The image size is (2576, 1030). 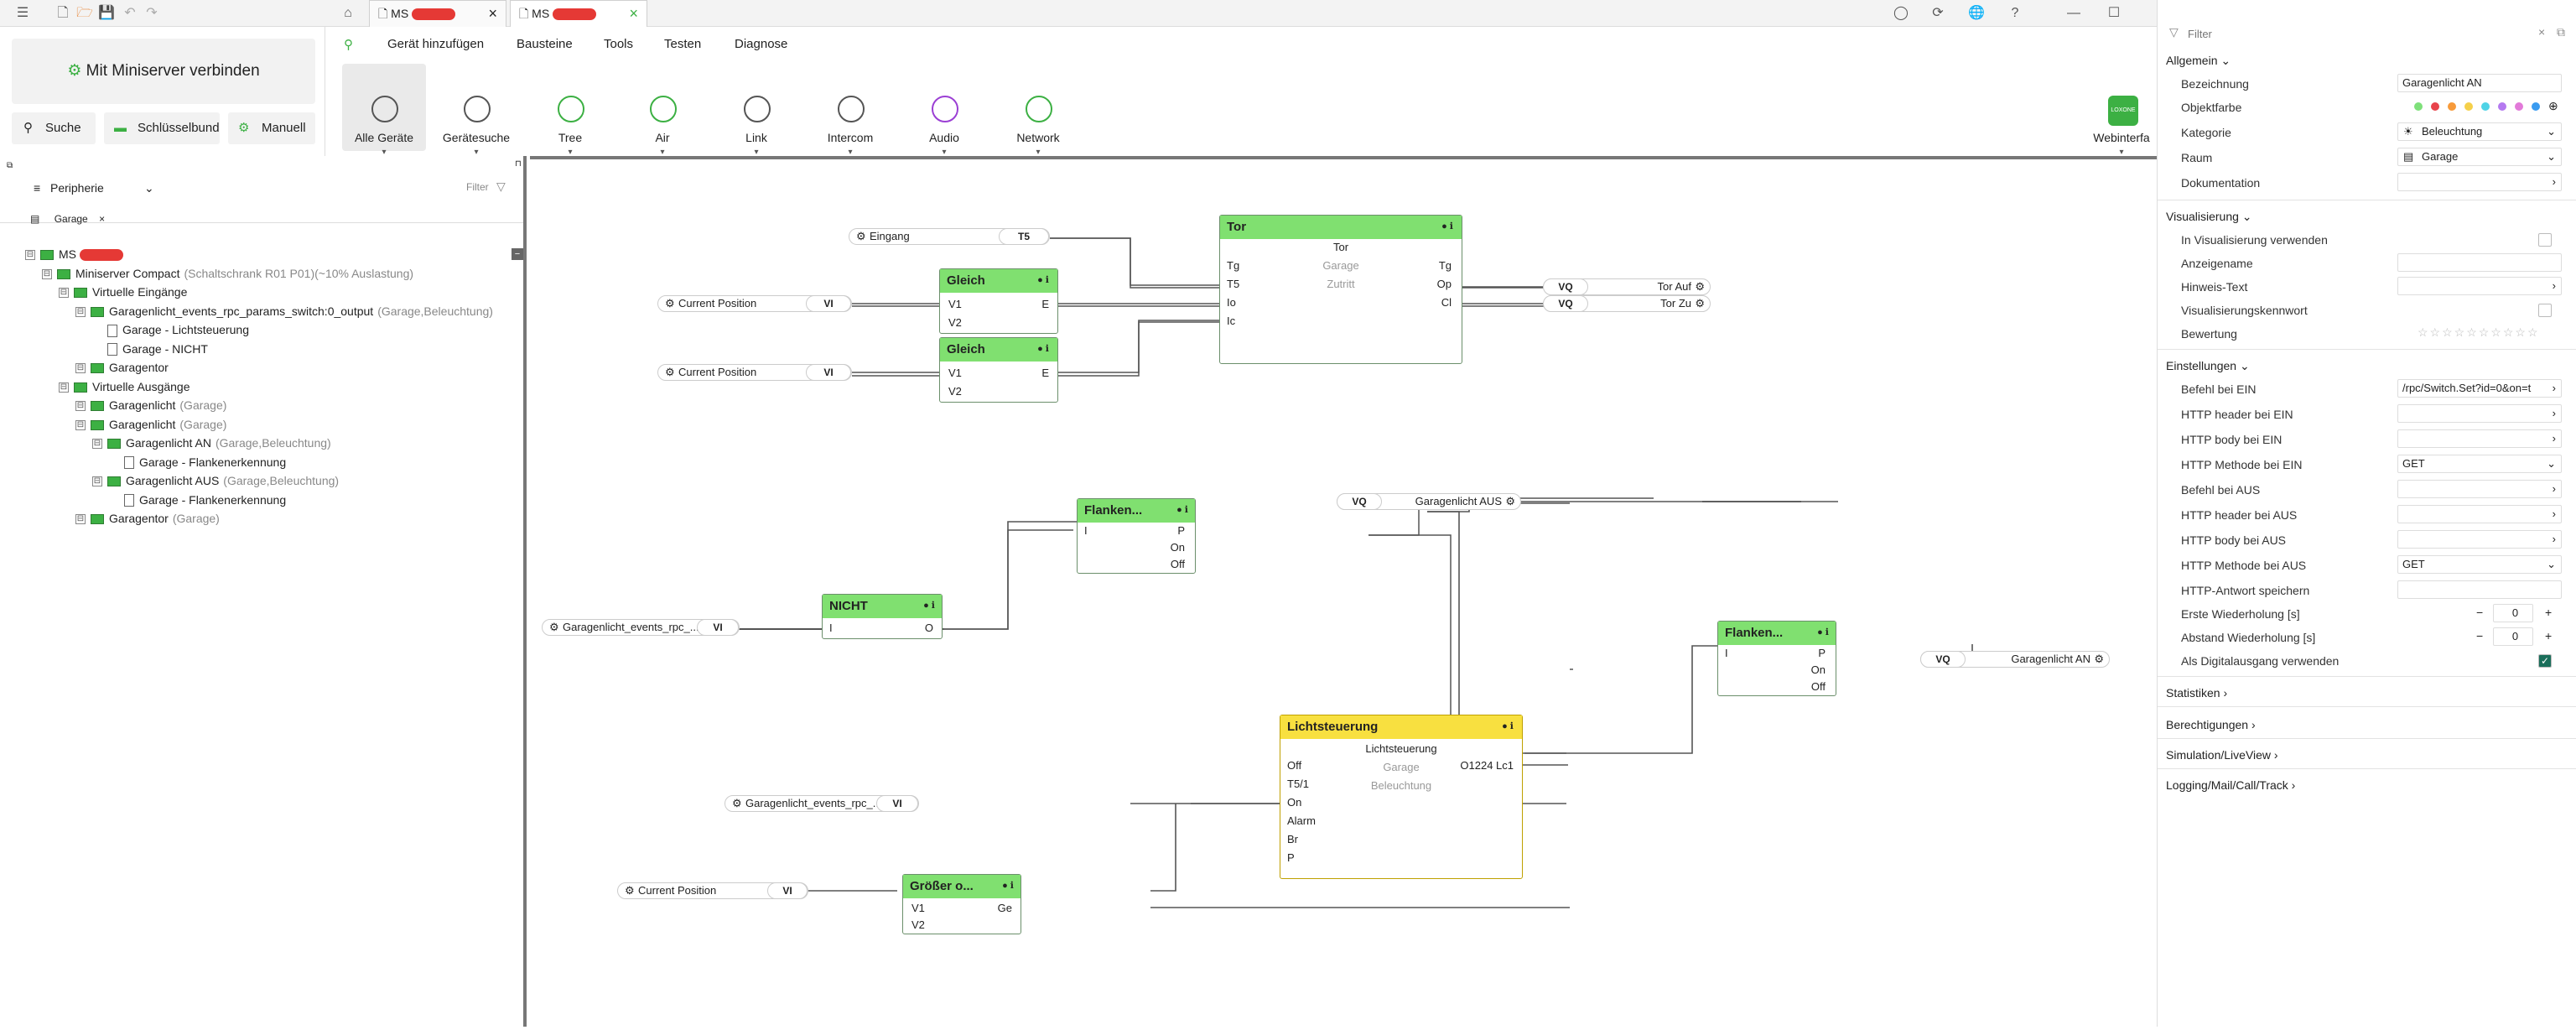 I want to click on output-garagenlicht-aus: VQ Garagenlicht AUS ⚙, so click(x=1429, y=502).